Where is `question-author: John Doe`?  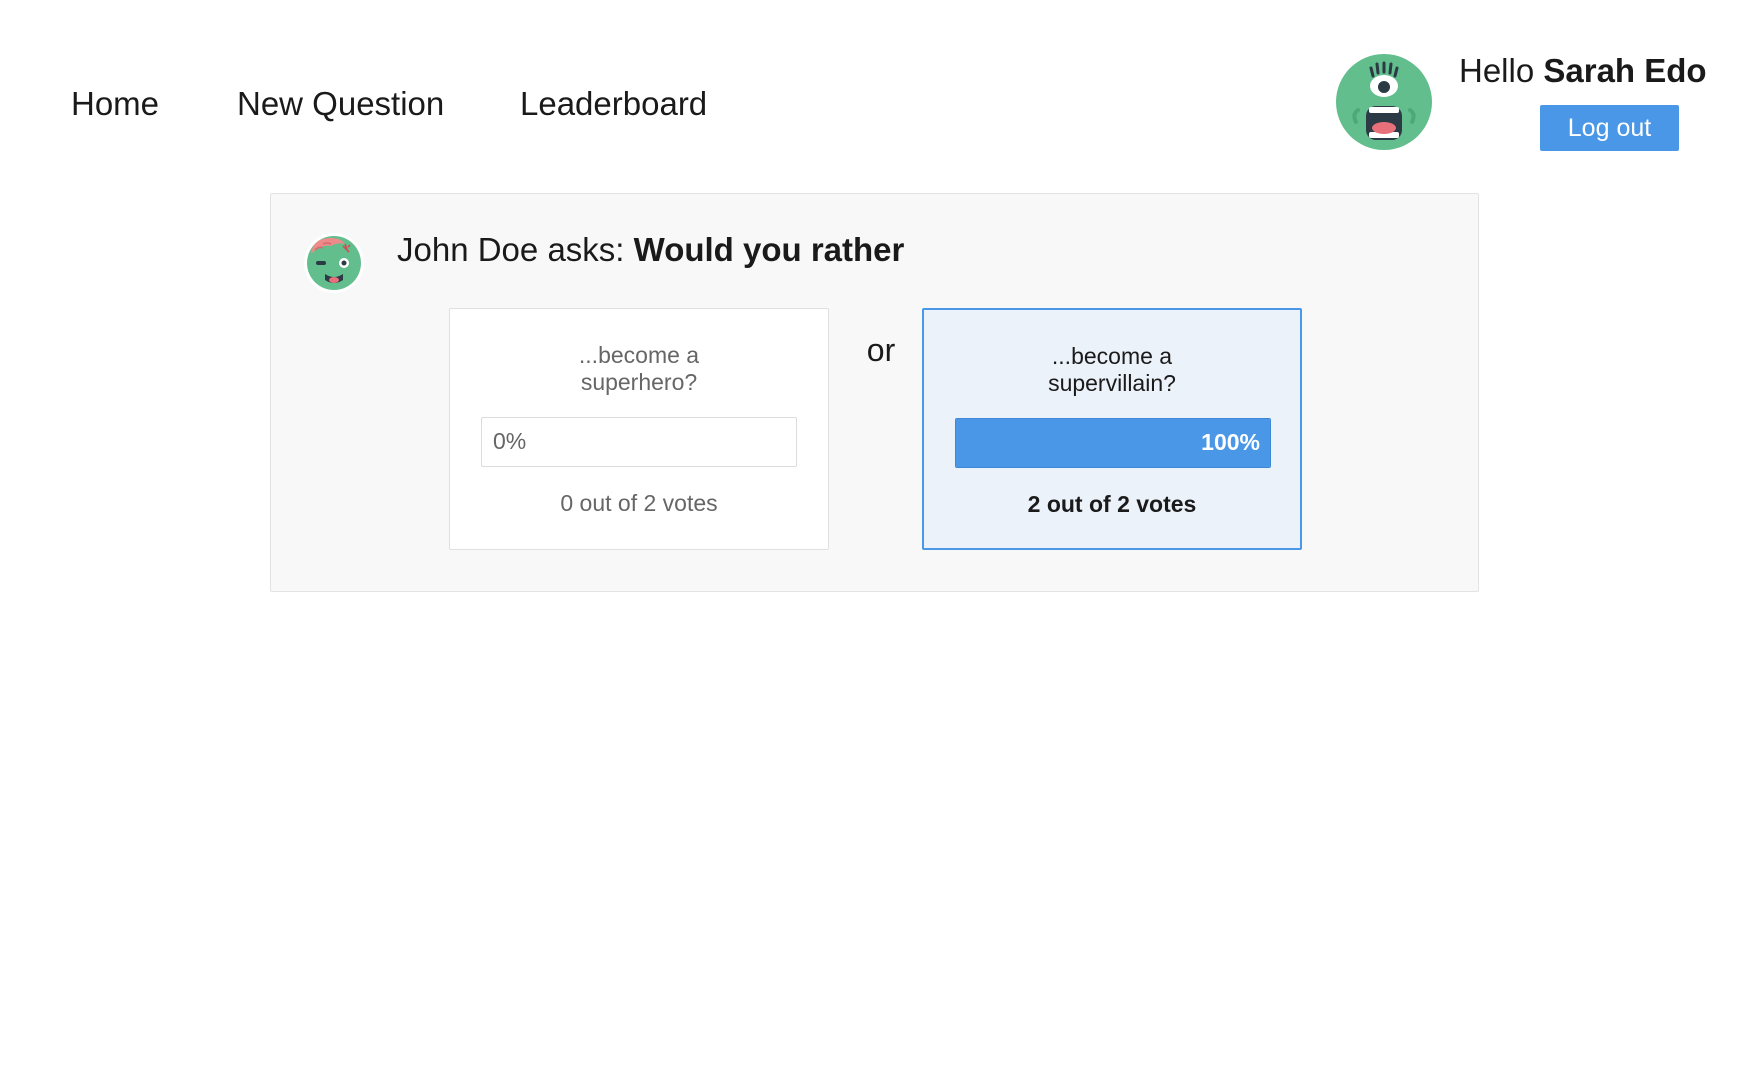
question-author: John Doe is located at coordinates (468, 249).